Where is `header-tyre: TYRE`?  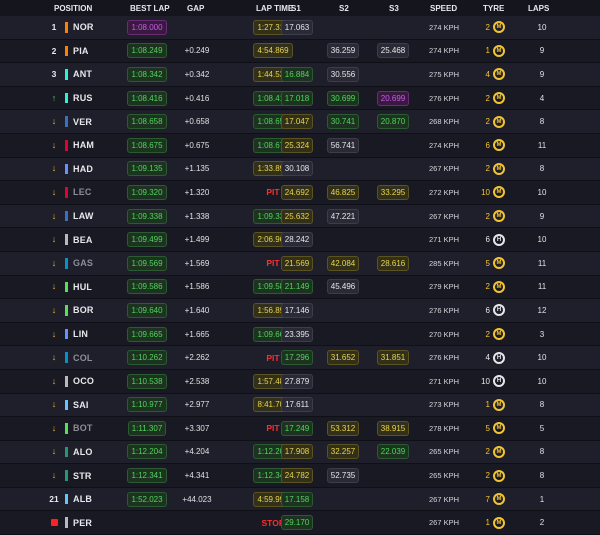 header-tyre: TYRE is located at coordinates (494, 8).